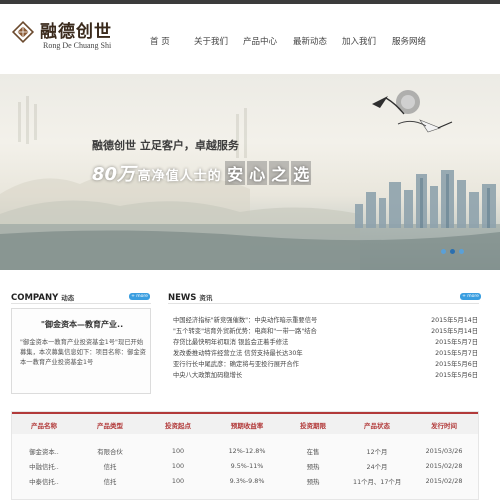 The width and height of the screenshot is (500, 500). Describe the element at coordinates (114, 174) in the screenshot. I see `banner-number: 80万` at that location.